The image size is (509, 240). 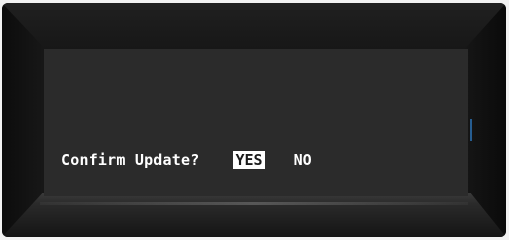 What do you see at coordinates (130, 160) in the screenshot?
I see `confirm-prompt: Confirm Update?` at bounding box center [130, 160].